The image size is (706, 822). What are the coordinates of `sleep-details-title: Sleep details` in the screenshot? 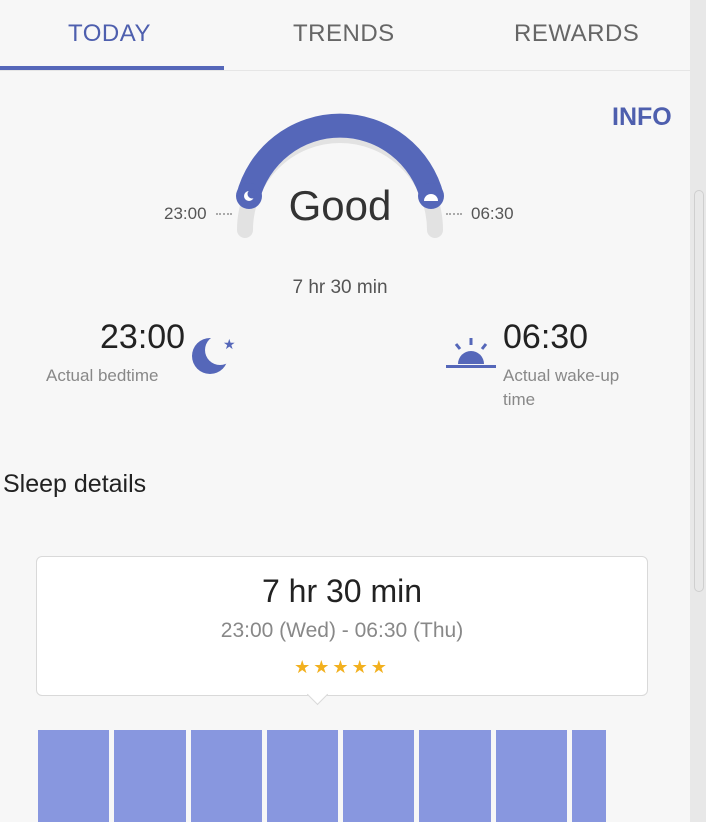 It's located at (75, 484).